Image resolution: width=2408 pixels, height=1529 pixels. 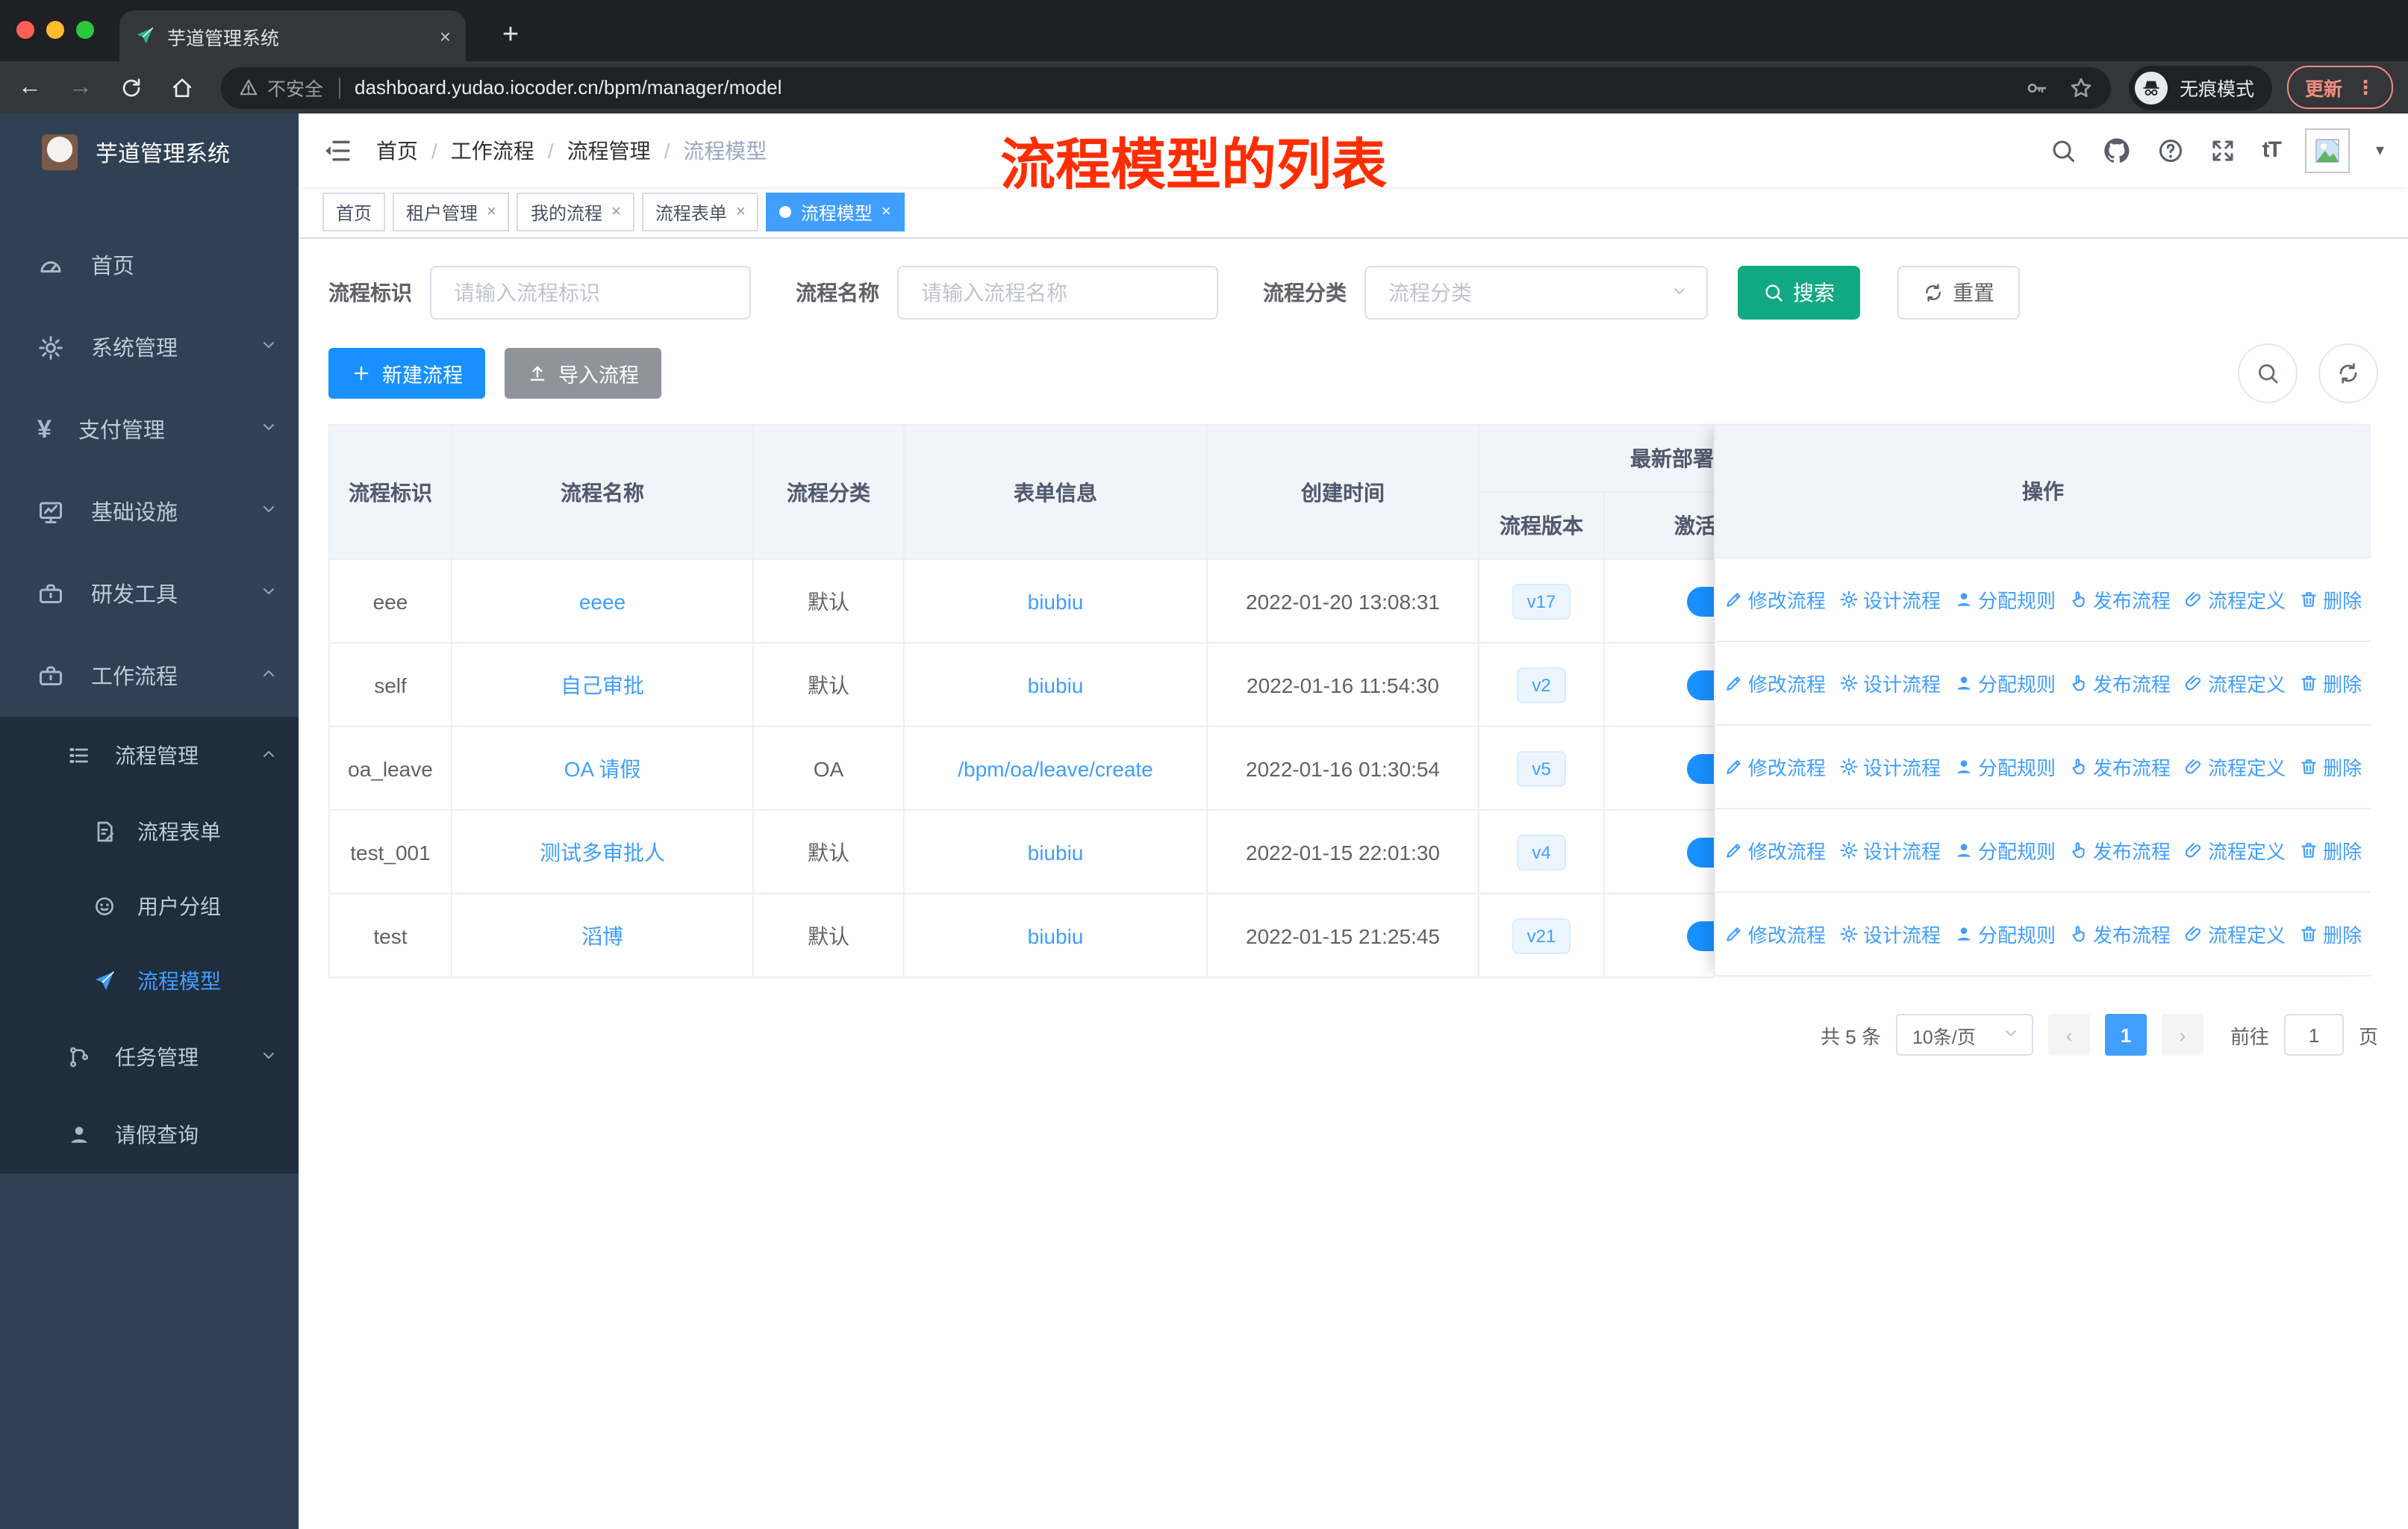 I want to click on model-name-link: 测试多审批人, so click(x=602, y=852).